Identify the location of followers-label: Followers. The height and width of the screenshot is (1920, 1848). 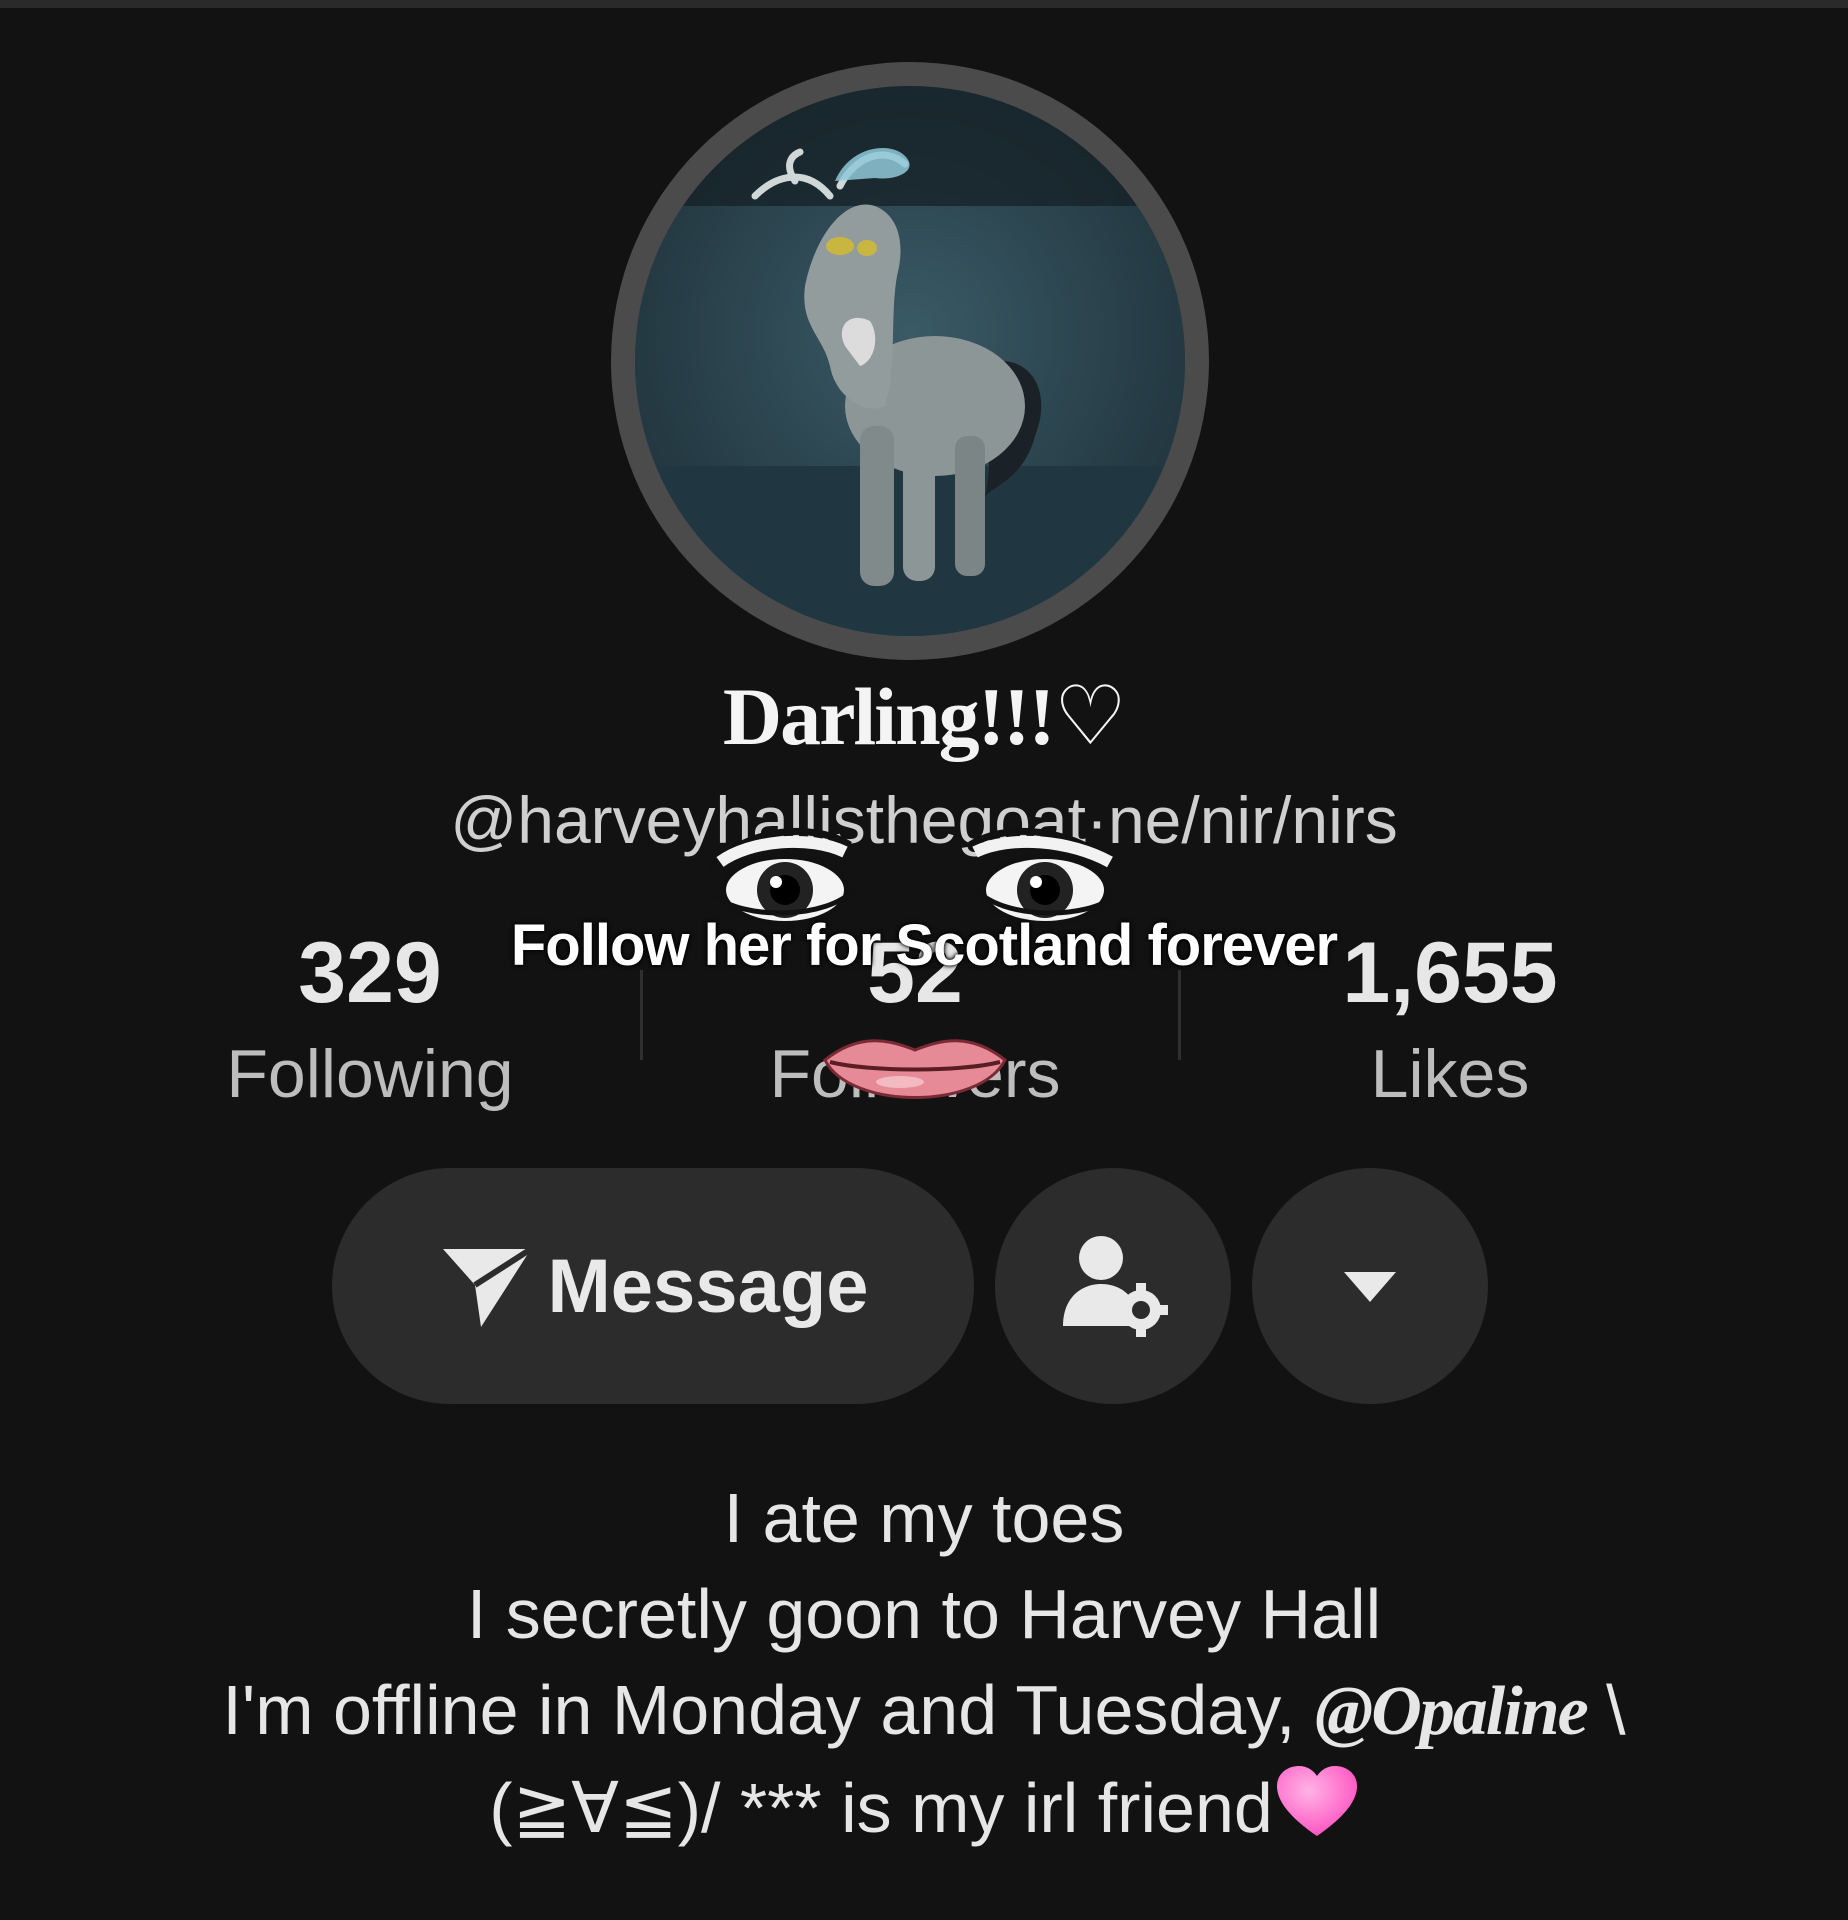
(915, 1074).